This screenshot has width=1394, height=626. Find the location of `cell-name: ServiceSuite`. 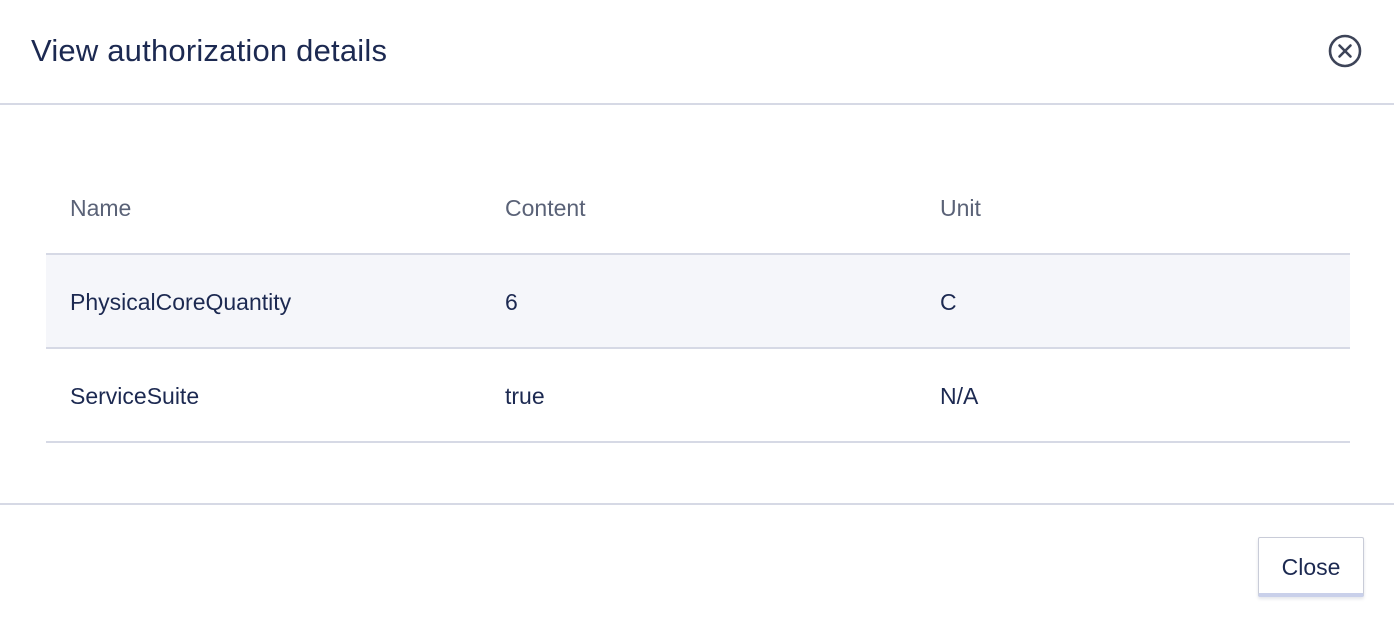

cell-name: ServiceSuite is located at coordinates (135, 396).